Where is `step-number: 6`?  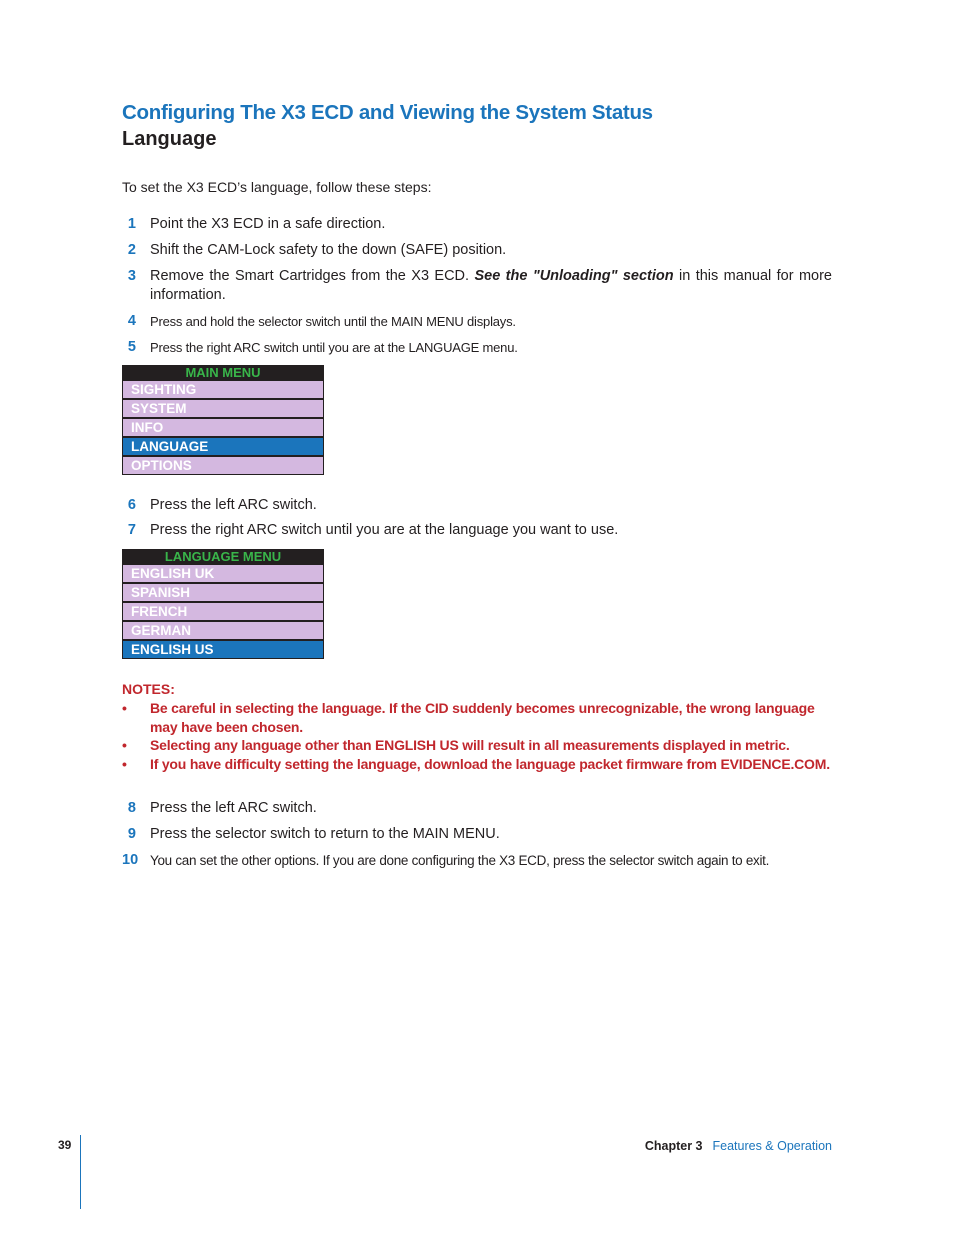
step-number: 6 is located at coordinates (131, 505).